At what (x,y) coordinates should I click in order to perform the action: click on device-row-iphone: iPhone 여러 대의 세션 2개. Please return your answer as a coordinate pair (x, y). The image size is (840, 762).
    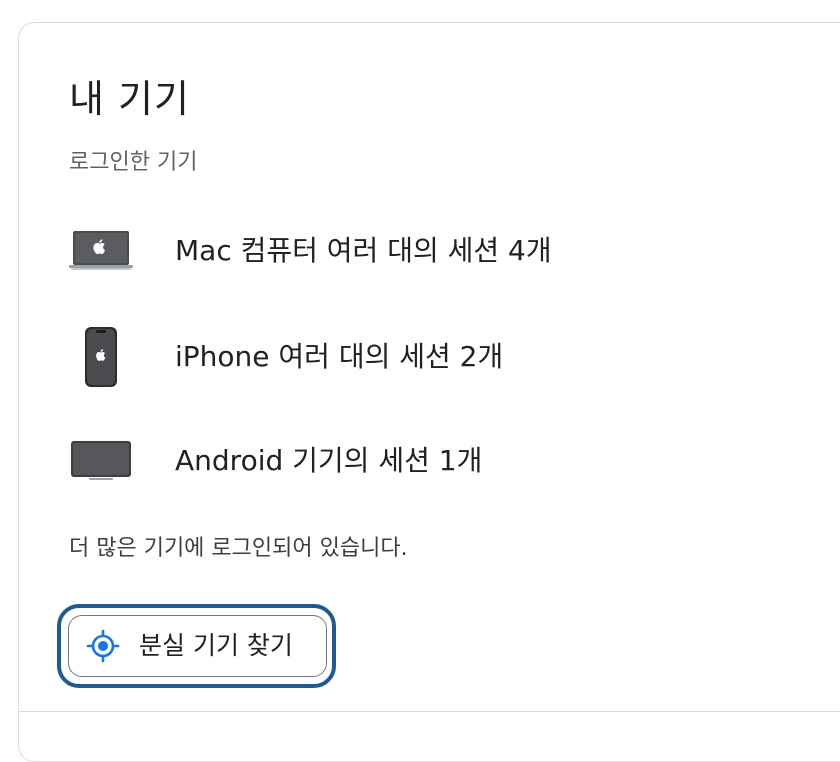
    Looking at the image, I should click on (439, 357).